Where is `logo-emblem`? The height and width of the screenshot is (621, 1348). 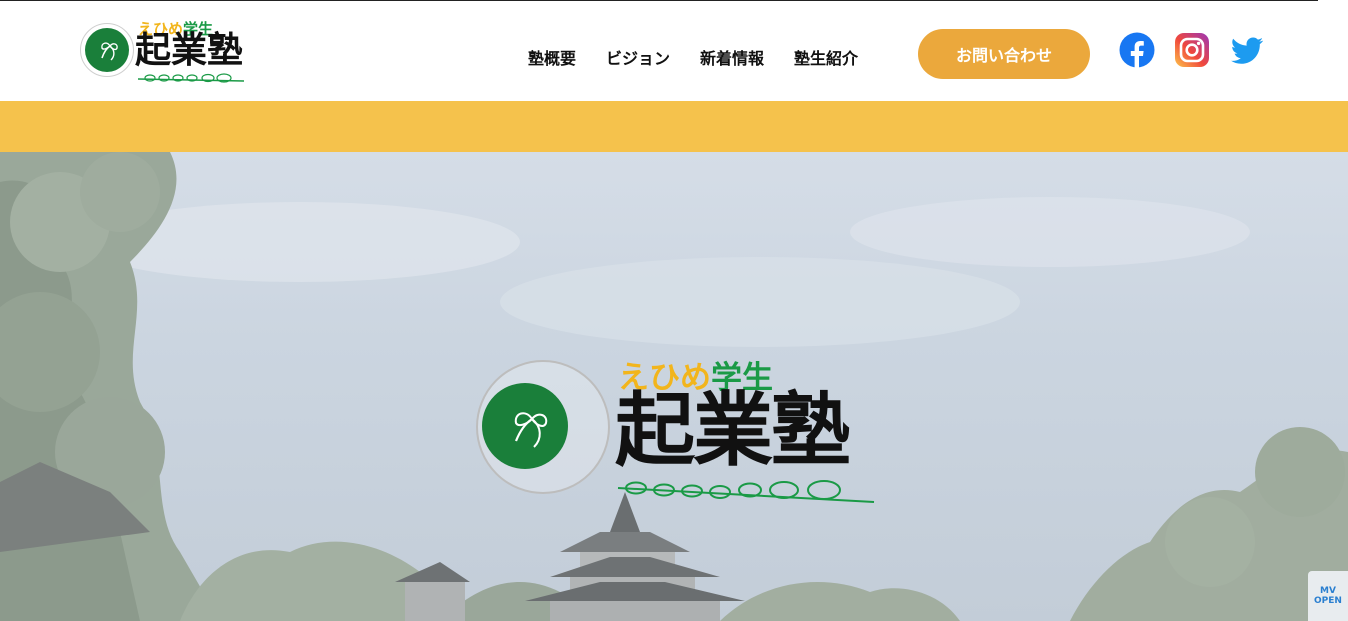
logo-emblem is located at coordinates (107, 50).